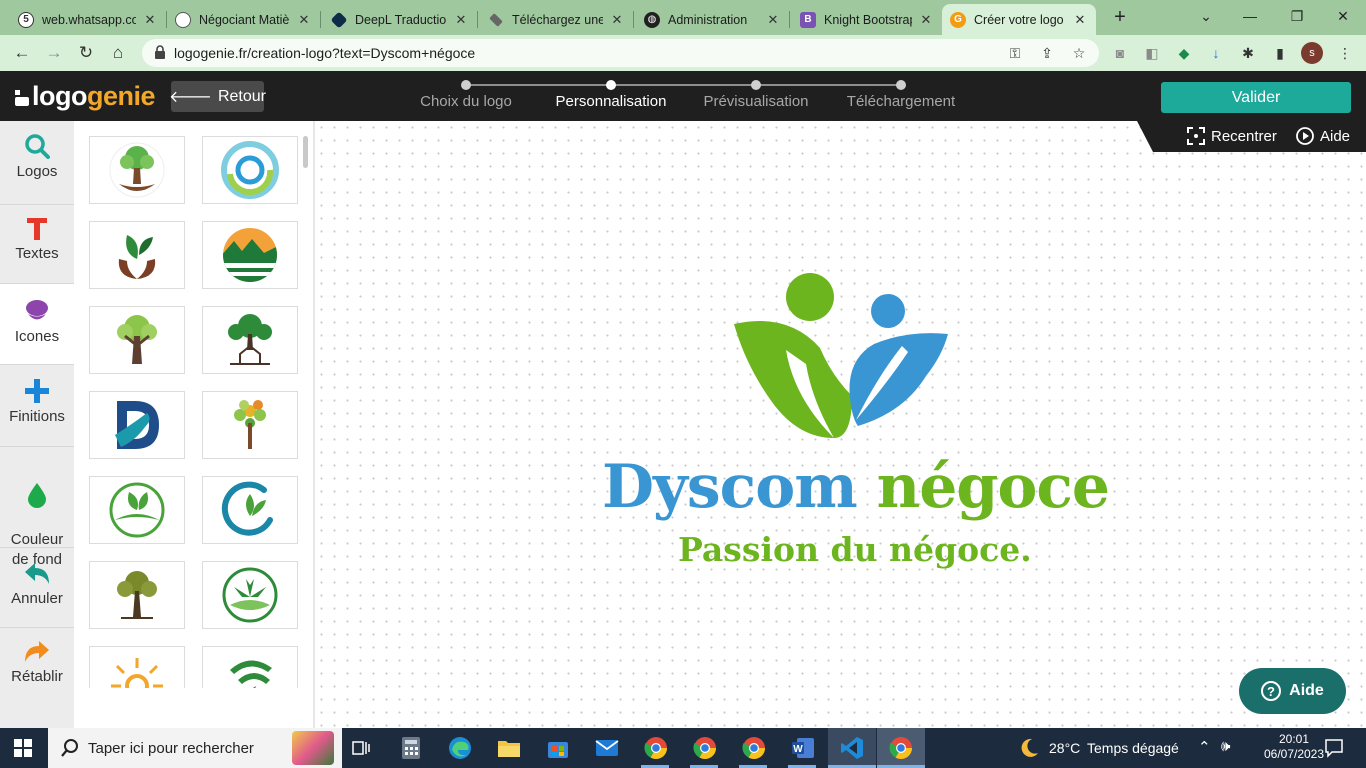  I want to click on side-panel-icon: ▮, so click(1280, 53).